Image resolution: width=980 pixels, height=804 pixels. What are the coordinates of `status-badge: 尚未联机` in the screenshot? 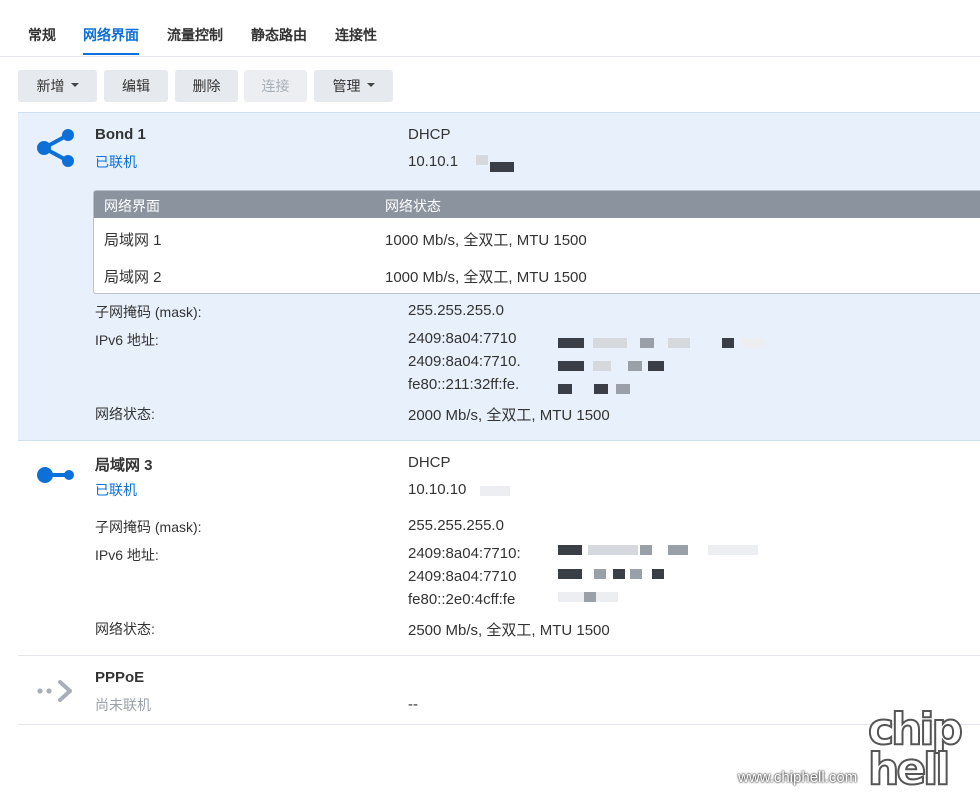 It's located at (123, 705).